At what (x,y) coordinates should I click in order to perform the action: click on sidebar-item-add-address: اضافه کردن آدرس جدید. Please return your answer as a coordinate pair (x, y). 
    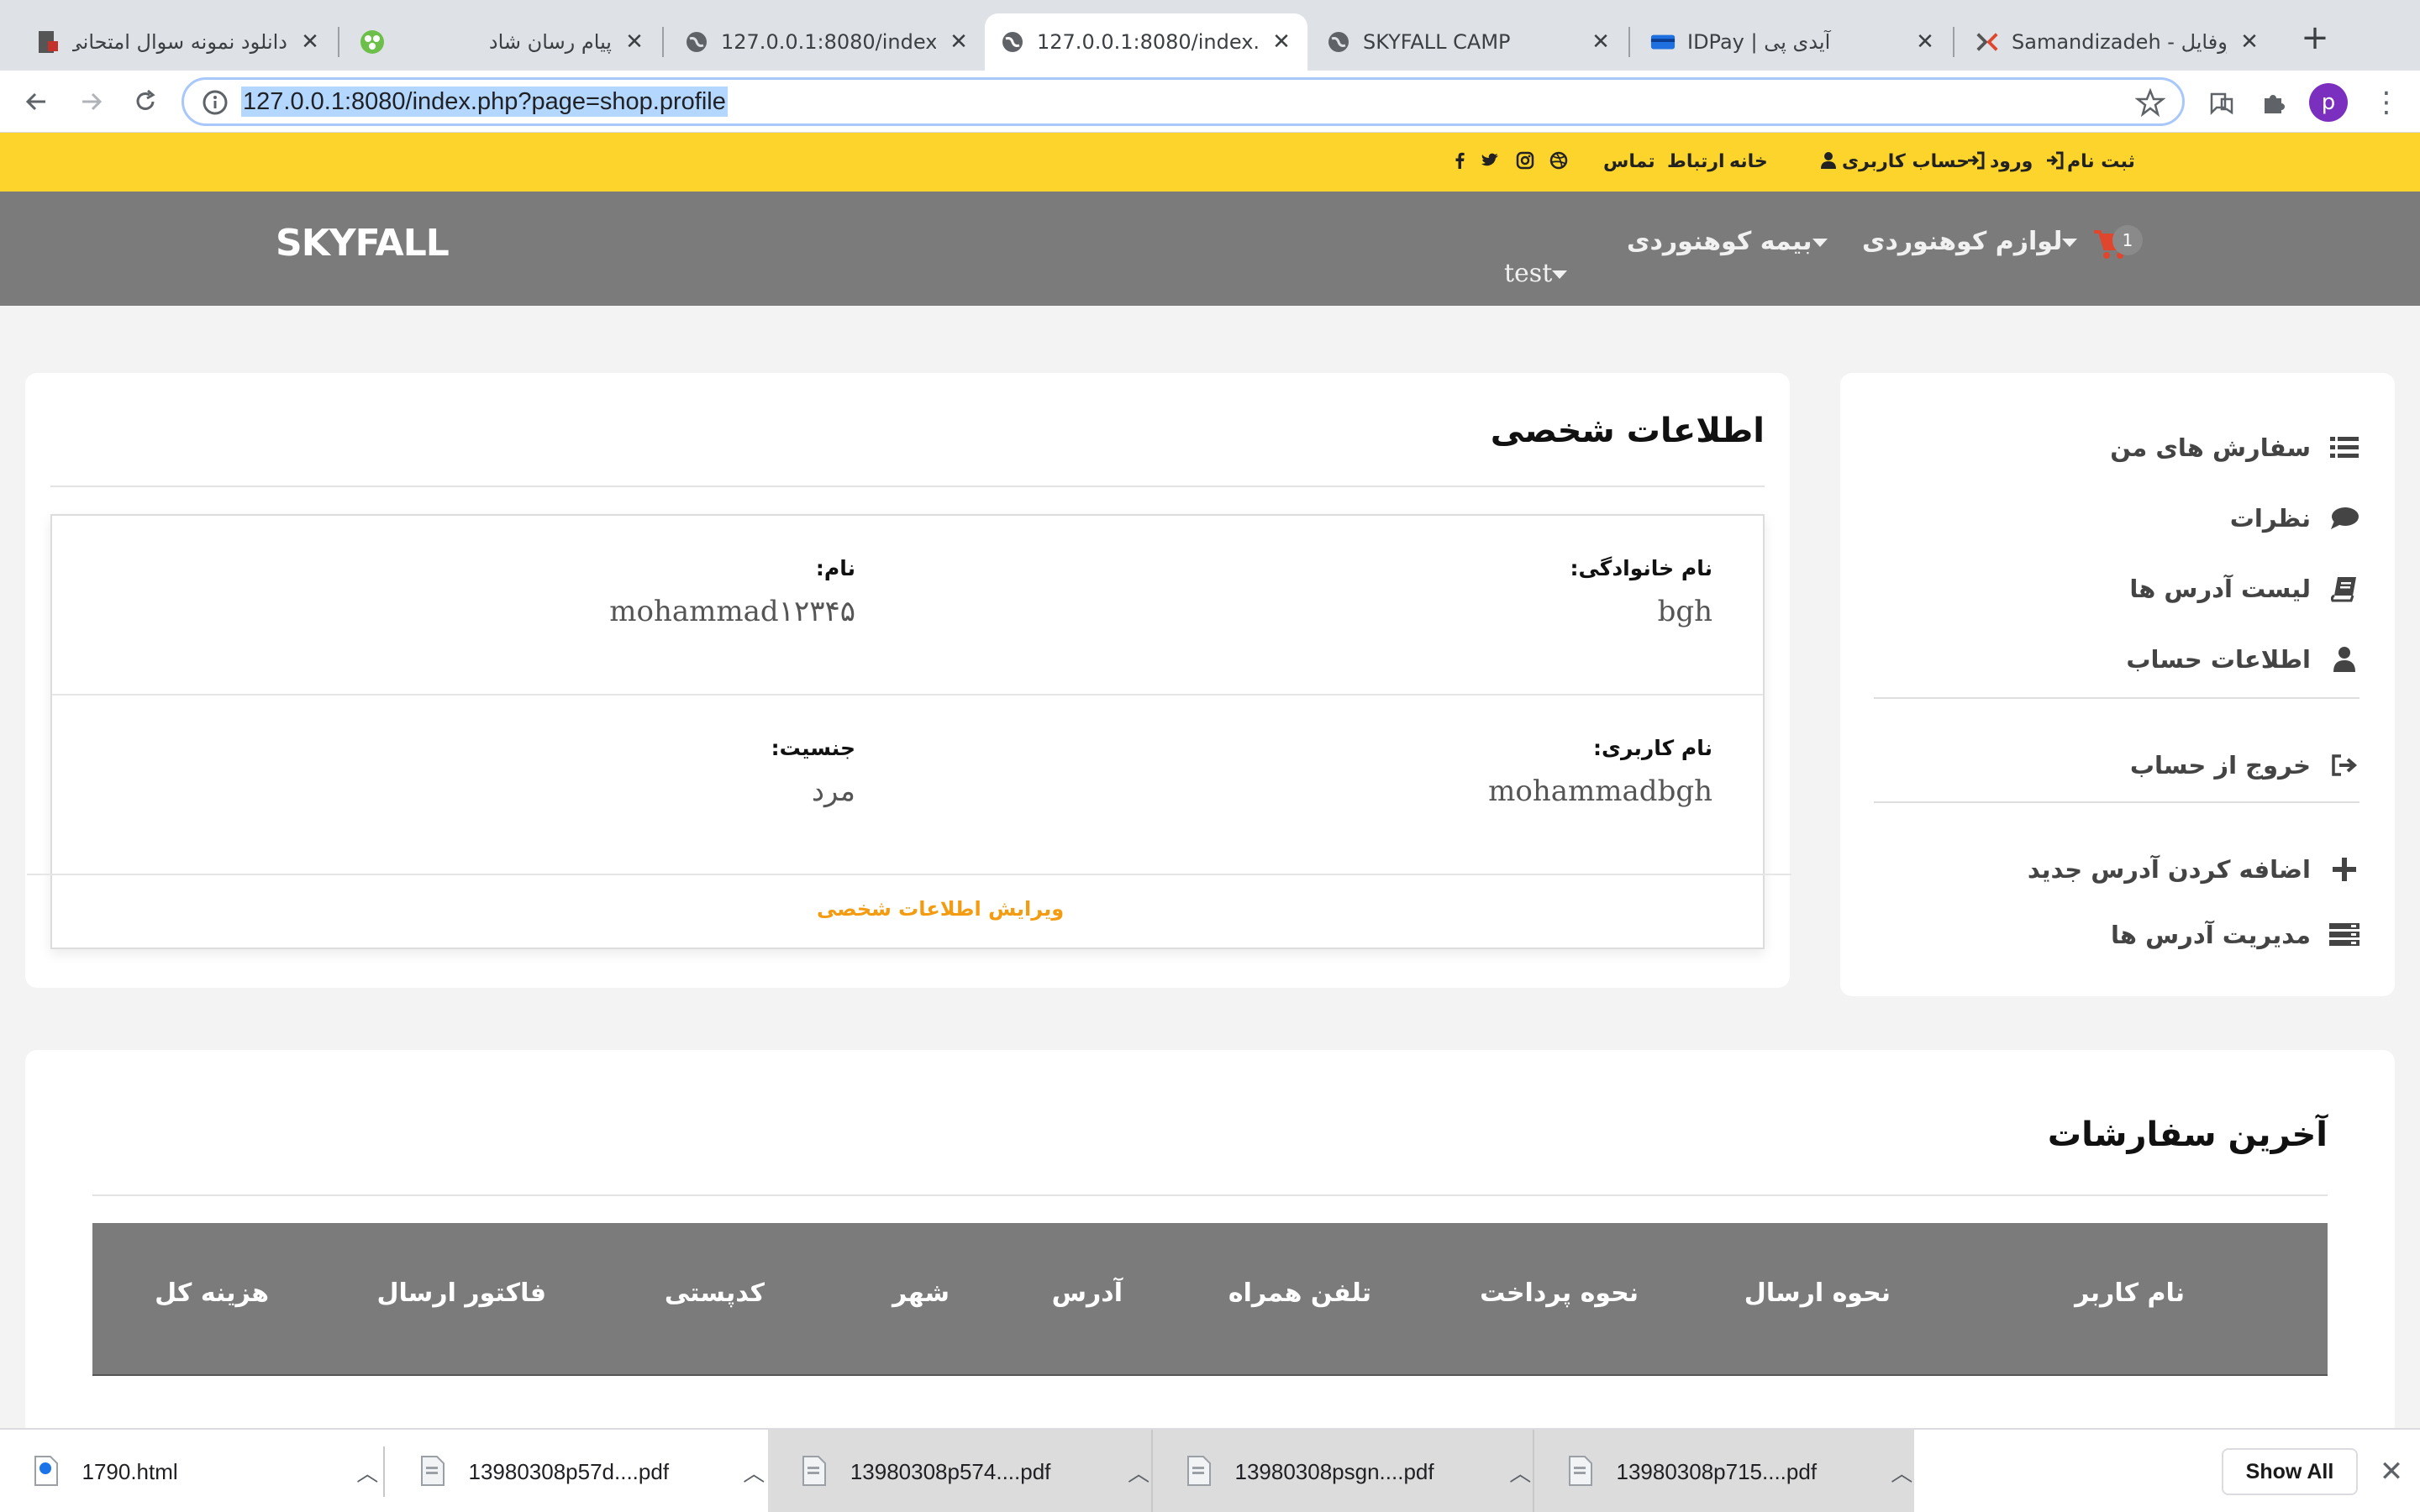
    Looking at the image, I should click on (2194, 869).